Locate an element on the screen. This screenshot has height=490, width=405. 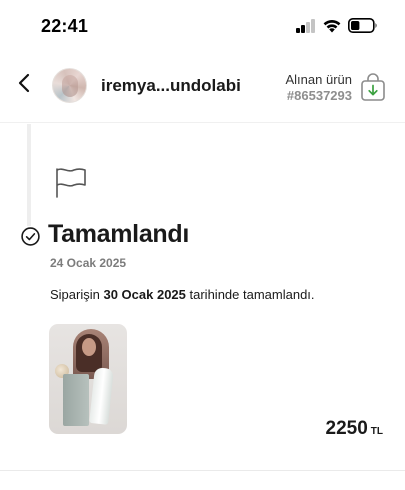
status-date: 24 Ocak 2025 is located at coordinates (88, 263).